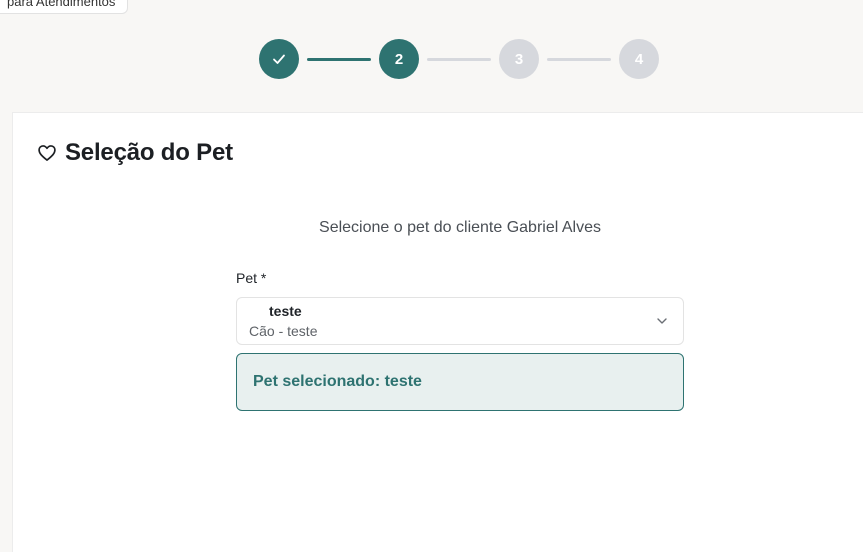  I want to click on selected-pet-name: teste, so click(285, 311).